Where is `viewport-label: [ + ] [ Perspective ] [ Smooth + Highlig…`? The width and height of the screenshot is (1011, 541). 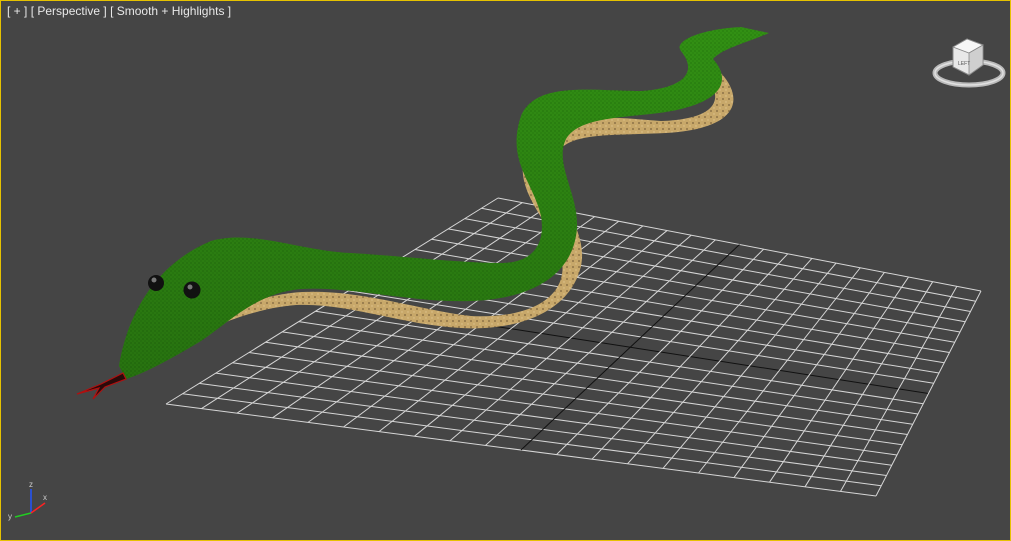
viewport-label: [ + ] [ Perspective ] [ Smooth + Highlig… is located at coordinates (119, 11).